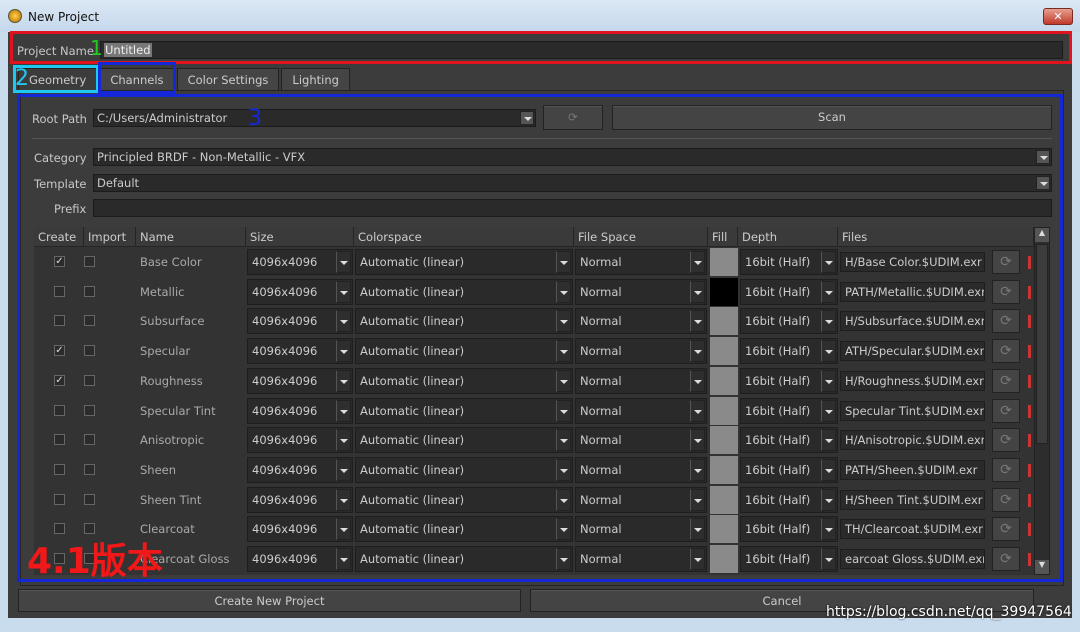 The height and width of the screenshot is (632, 1080). Describe the element at coordinates (269, 600) in the screenshot. I see `create-new-project-button: Create New Project` at that location.